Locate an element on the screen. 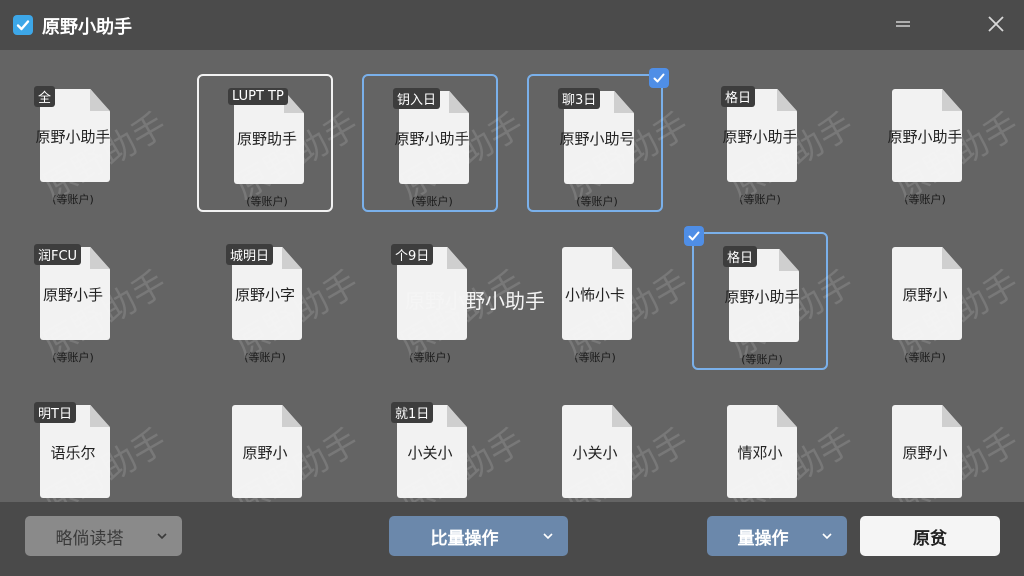 This screenshot has height=576, width=1024. file-tile: 就1日小关小 is located at coordinates (430, 446).